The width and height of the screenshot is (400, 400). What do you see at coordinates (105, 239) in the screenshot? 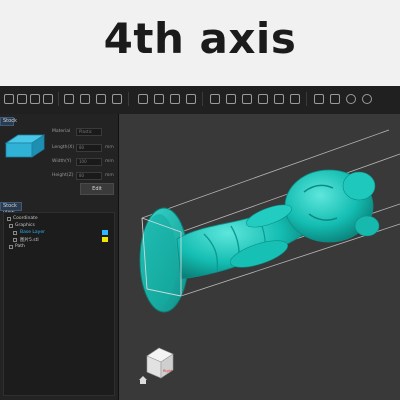
I see `layer-color-swatch-yellow` at bounding box center [105, 239].